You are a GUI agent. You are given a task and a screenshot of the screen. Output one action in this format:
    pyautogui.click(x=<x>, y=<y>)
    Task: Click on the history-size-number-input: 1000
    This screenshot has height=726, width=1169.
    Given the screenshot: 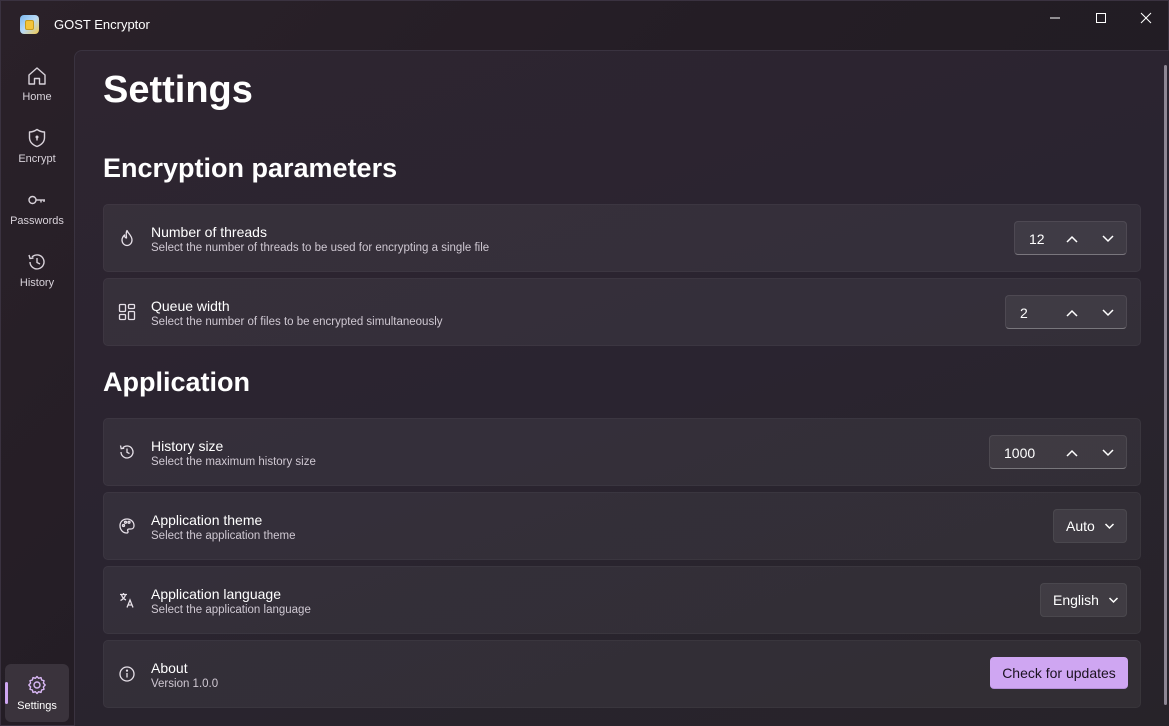 What is the action you would take?
    pyautogui.click(x=1058, y=452)
    